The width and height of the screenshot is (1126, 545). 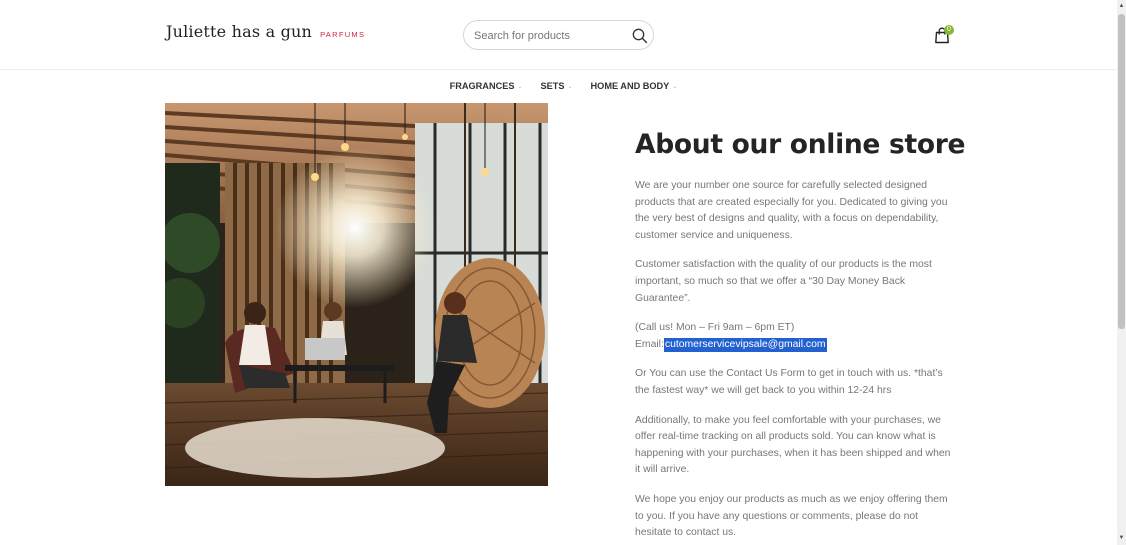 What do you see at coordinates (715, 328) in the screenshot?
I see `call-hours: (Call us! Mon – Fri 9am – 6pm ET)` at bounding box center [715, 328].